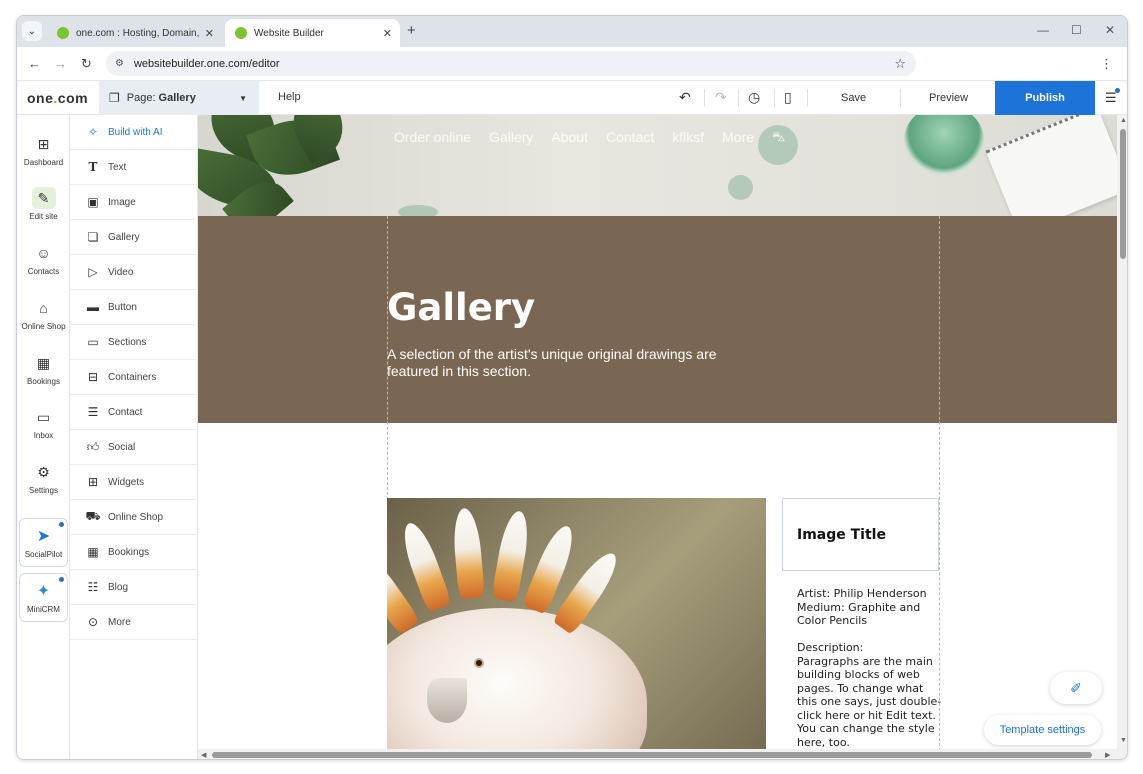 The image size is (1143, 774). I want to click on text-icon: T, so click(93, 167).